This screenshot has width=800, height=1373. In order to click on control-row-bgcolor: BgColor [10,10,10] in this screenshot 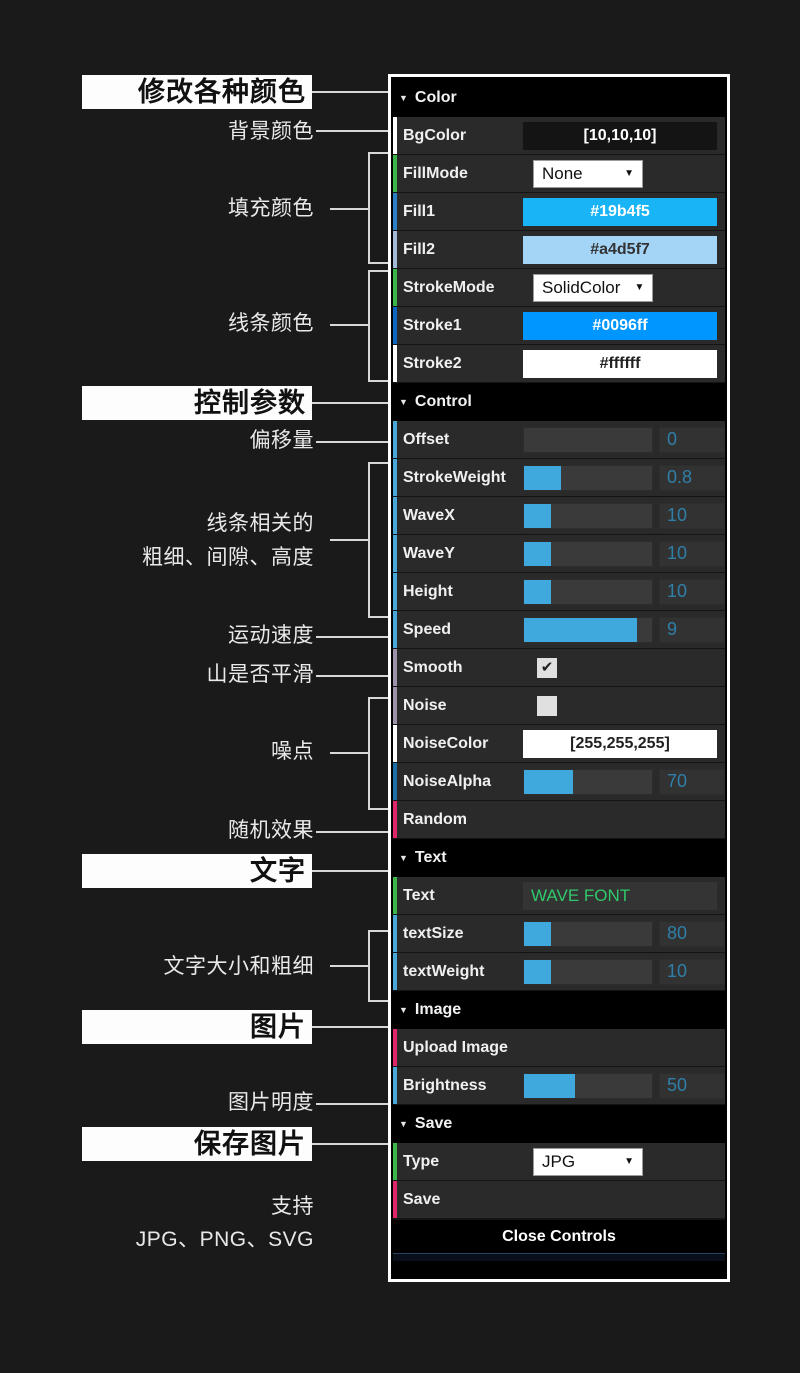, I will do `click(559, 136)`.